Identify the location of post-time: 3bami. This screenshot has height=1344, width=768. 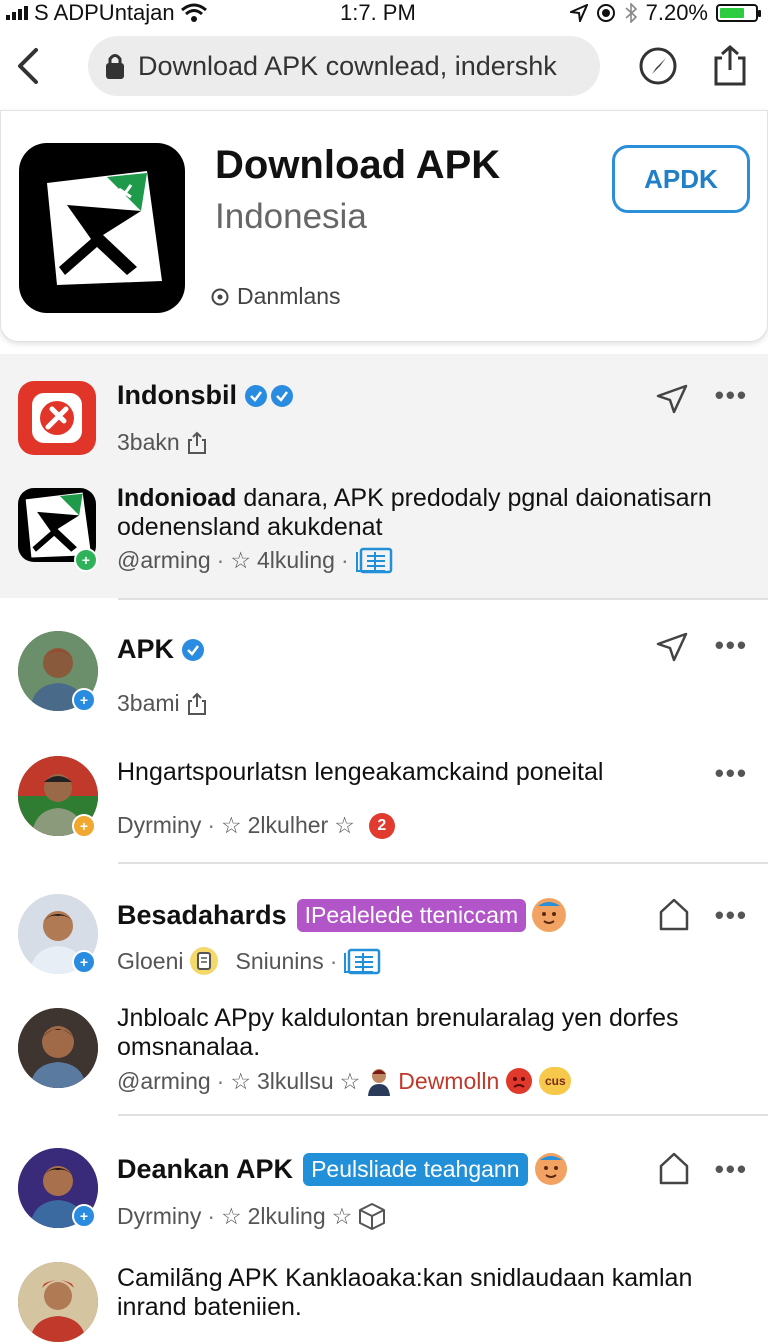
(148, 703).